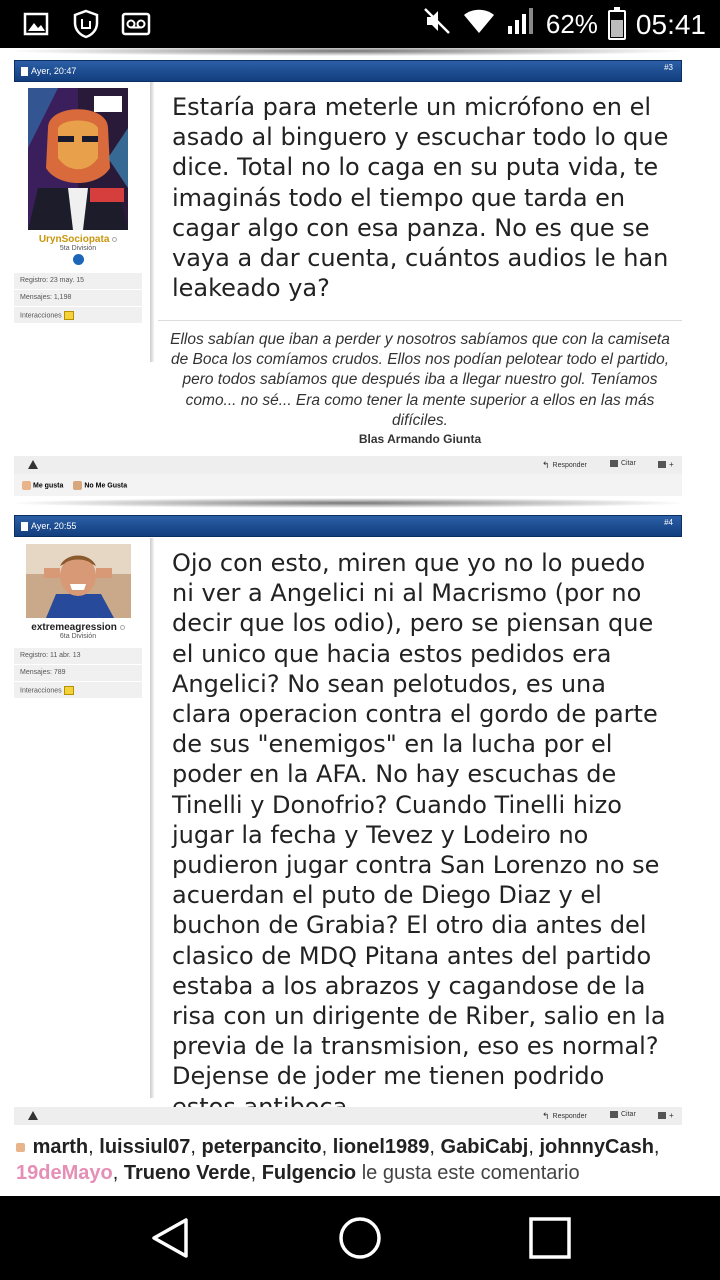 Image resolution: width=720 pixels, height=1280 pixels. I want to click on liker-name: GabiCabj, so click(485, 1147).